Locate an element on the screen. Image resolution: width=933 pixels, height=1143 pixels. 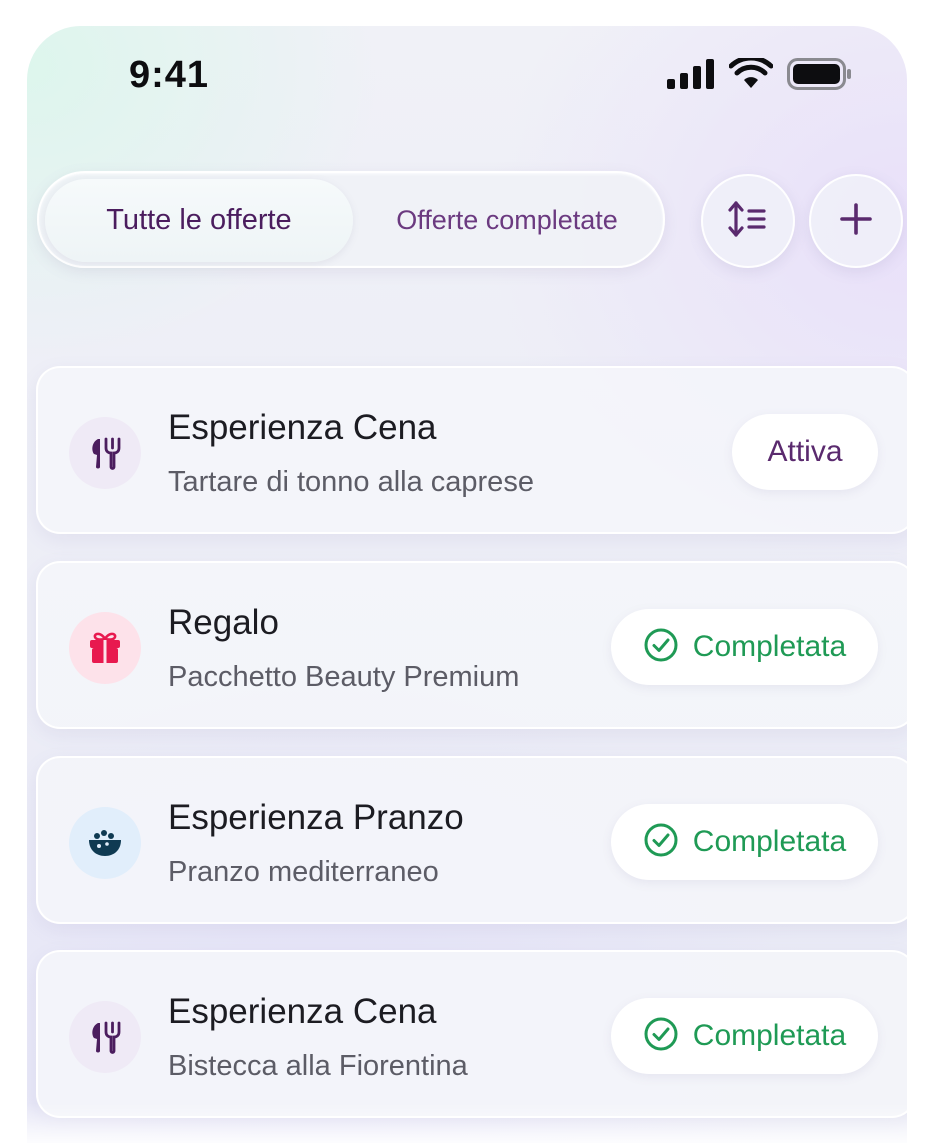
status-icons is located at coordinates (760, 75).